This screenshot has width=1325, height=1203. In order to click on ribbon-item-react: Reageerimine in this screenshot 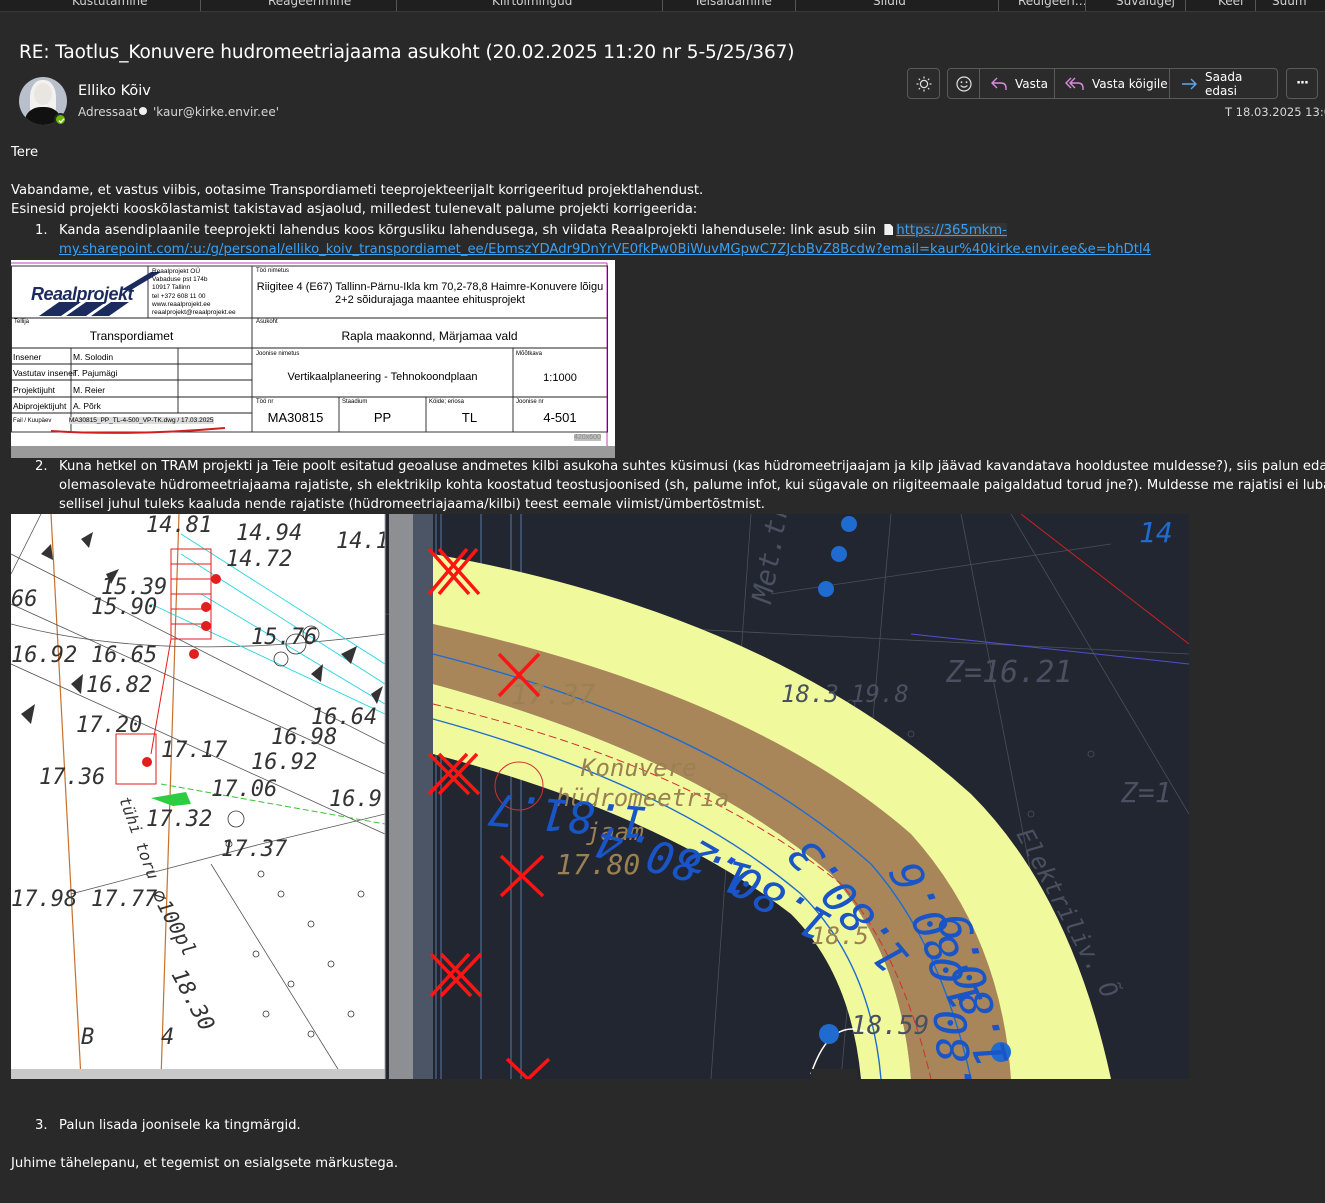, I will do `click(309, 4)`.